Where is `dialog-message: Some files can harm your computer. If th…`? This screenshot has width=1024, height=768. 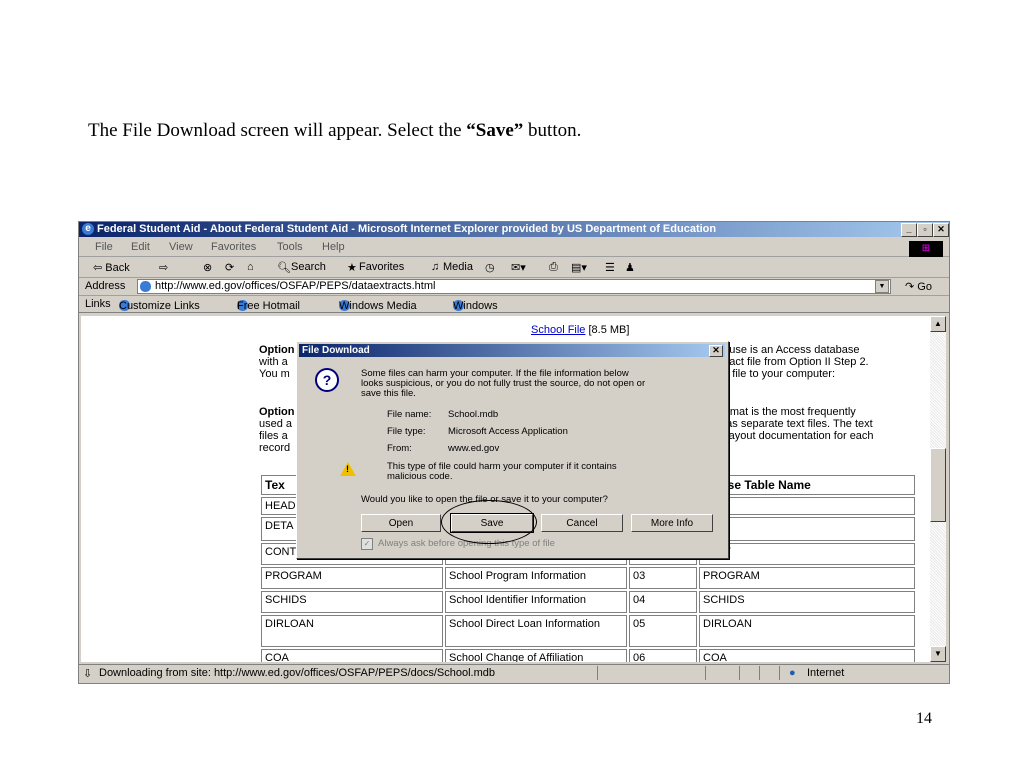 dialog-message: Some files can harm your computer. If th… is located at coordinates (503, 384).